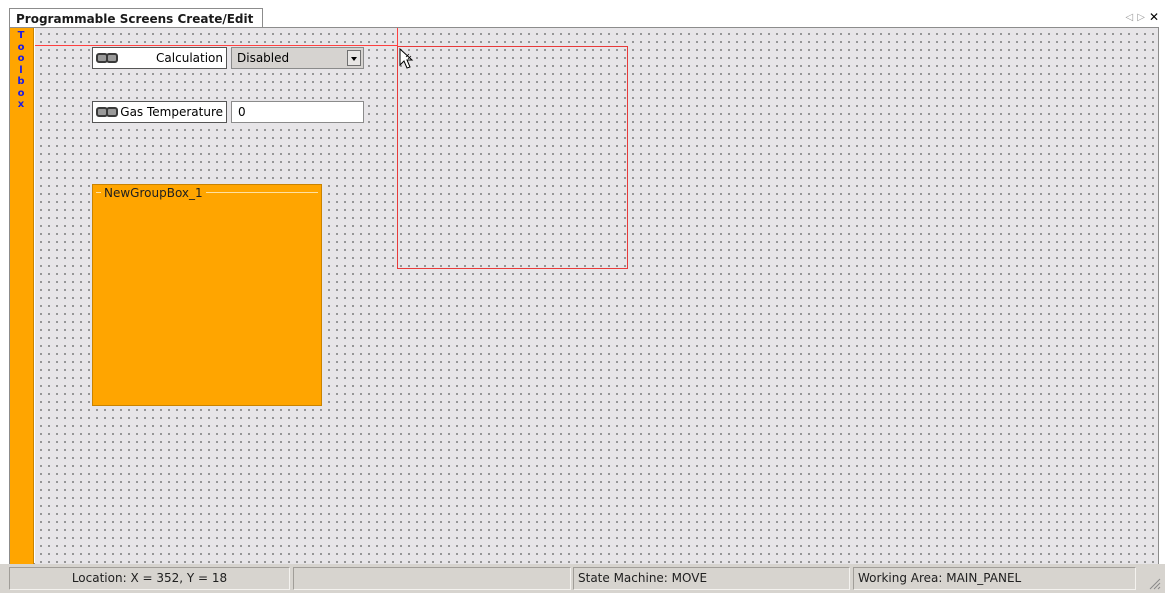 This screenshot has width=1165, height=593. What do you see at coordinates (149, 578) in the screenshot?
I see `status-location: Location: X = 352, Y = 18` at bounding box center [149, 578].